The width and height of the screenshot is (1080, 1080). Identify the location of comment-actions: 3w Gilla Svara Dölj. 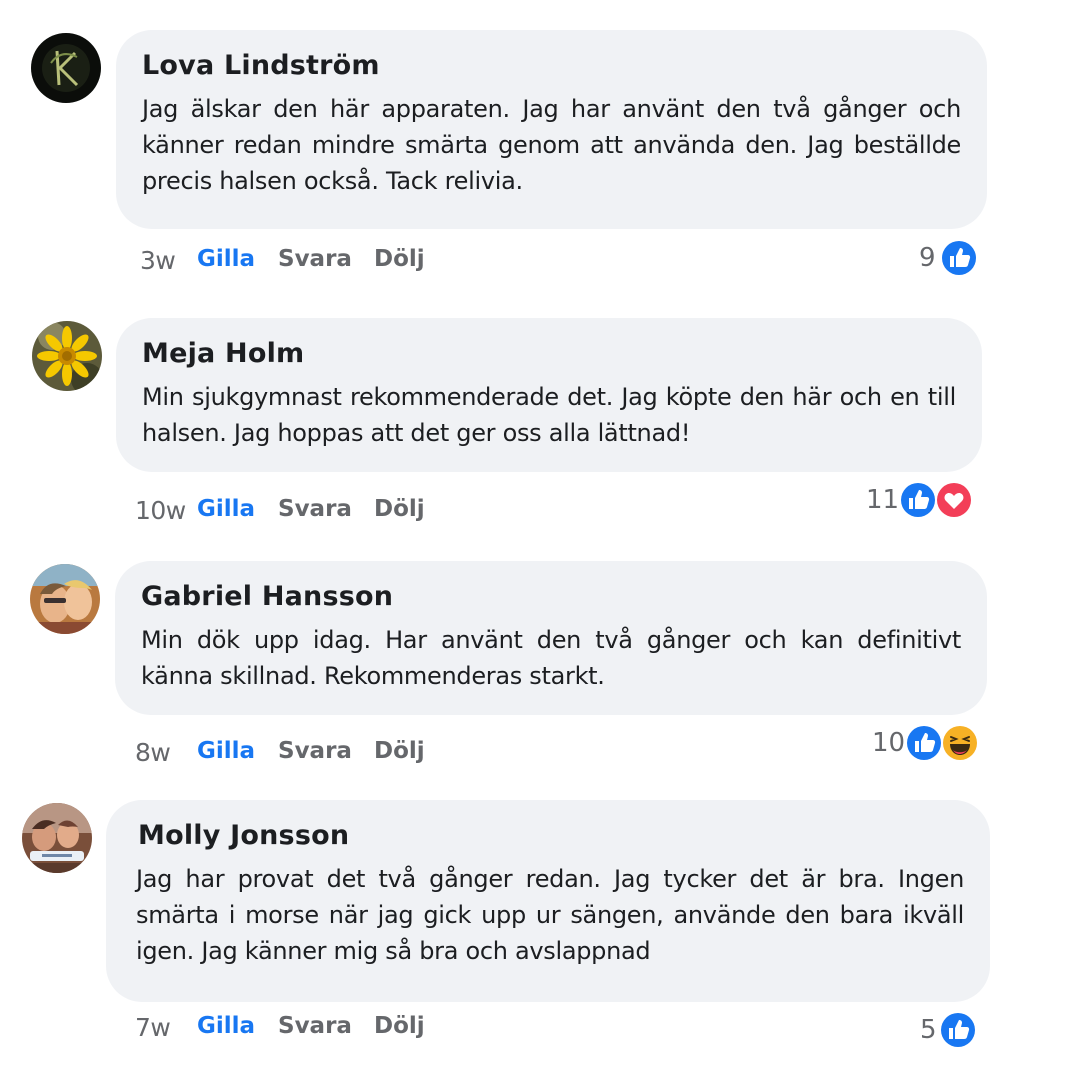
(340, 260).